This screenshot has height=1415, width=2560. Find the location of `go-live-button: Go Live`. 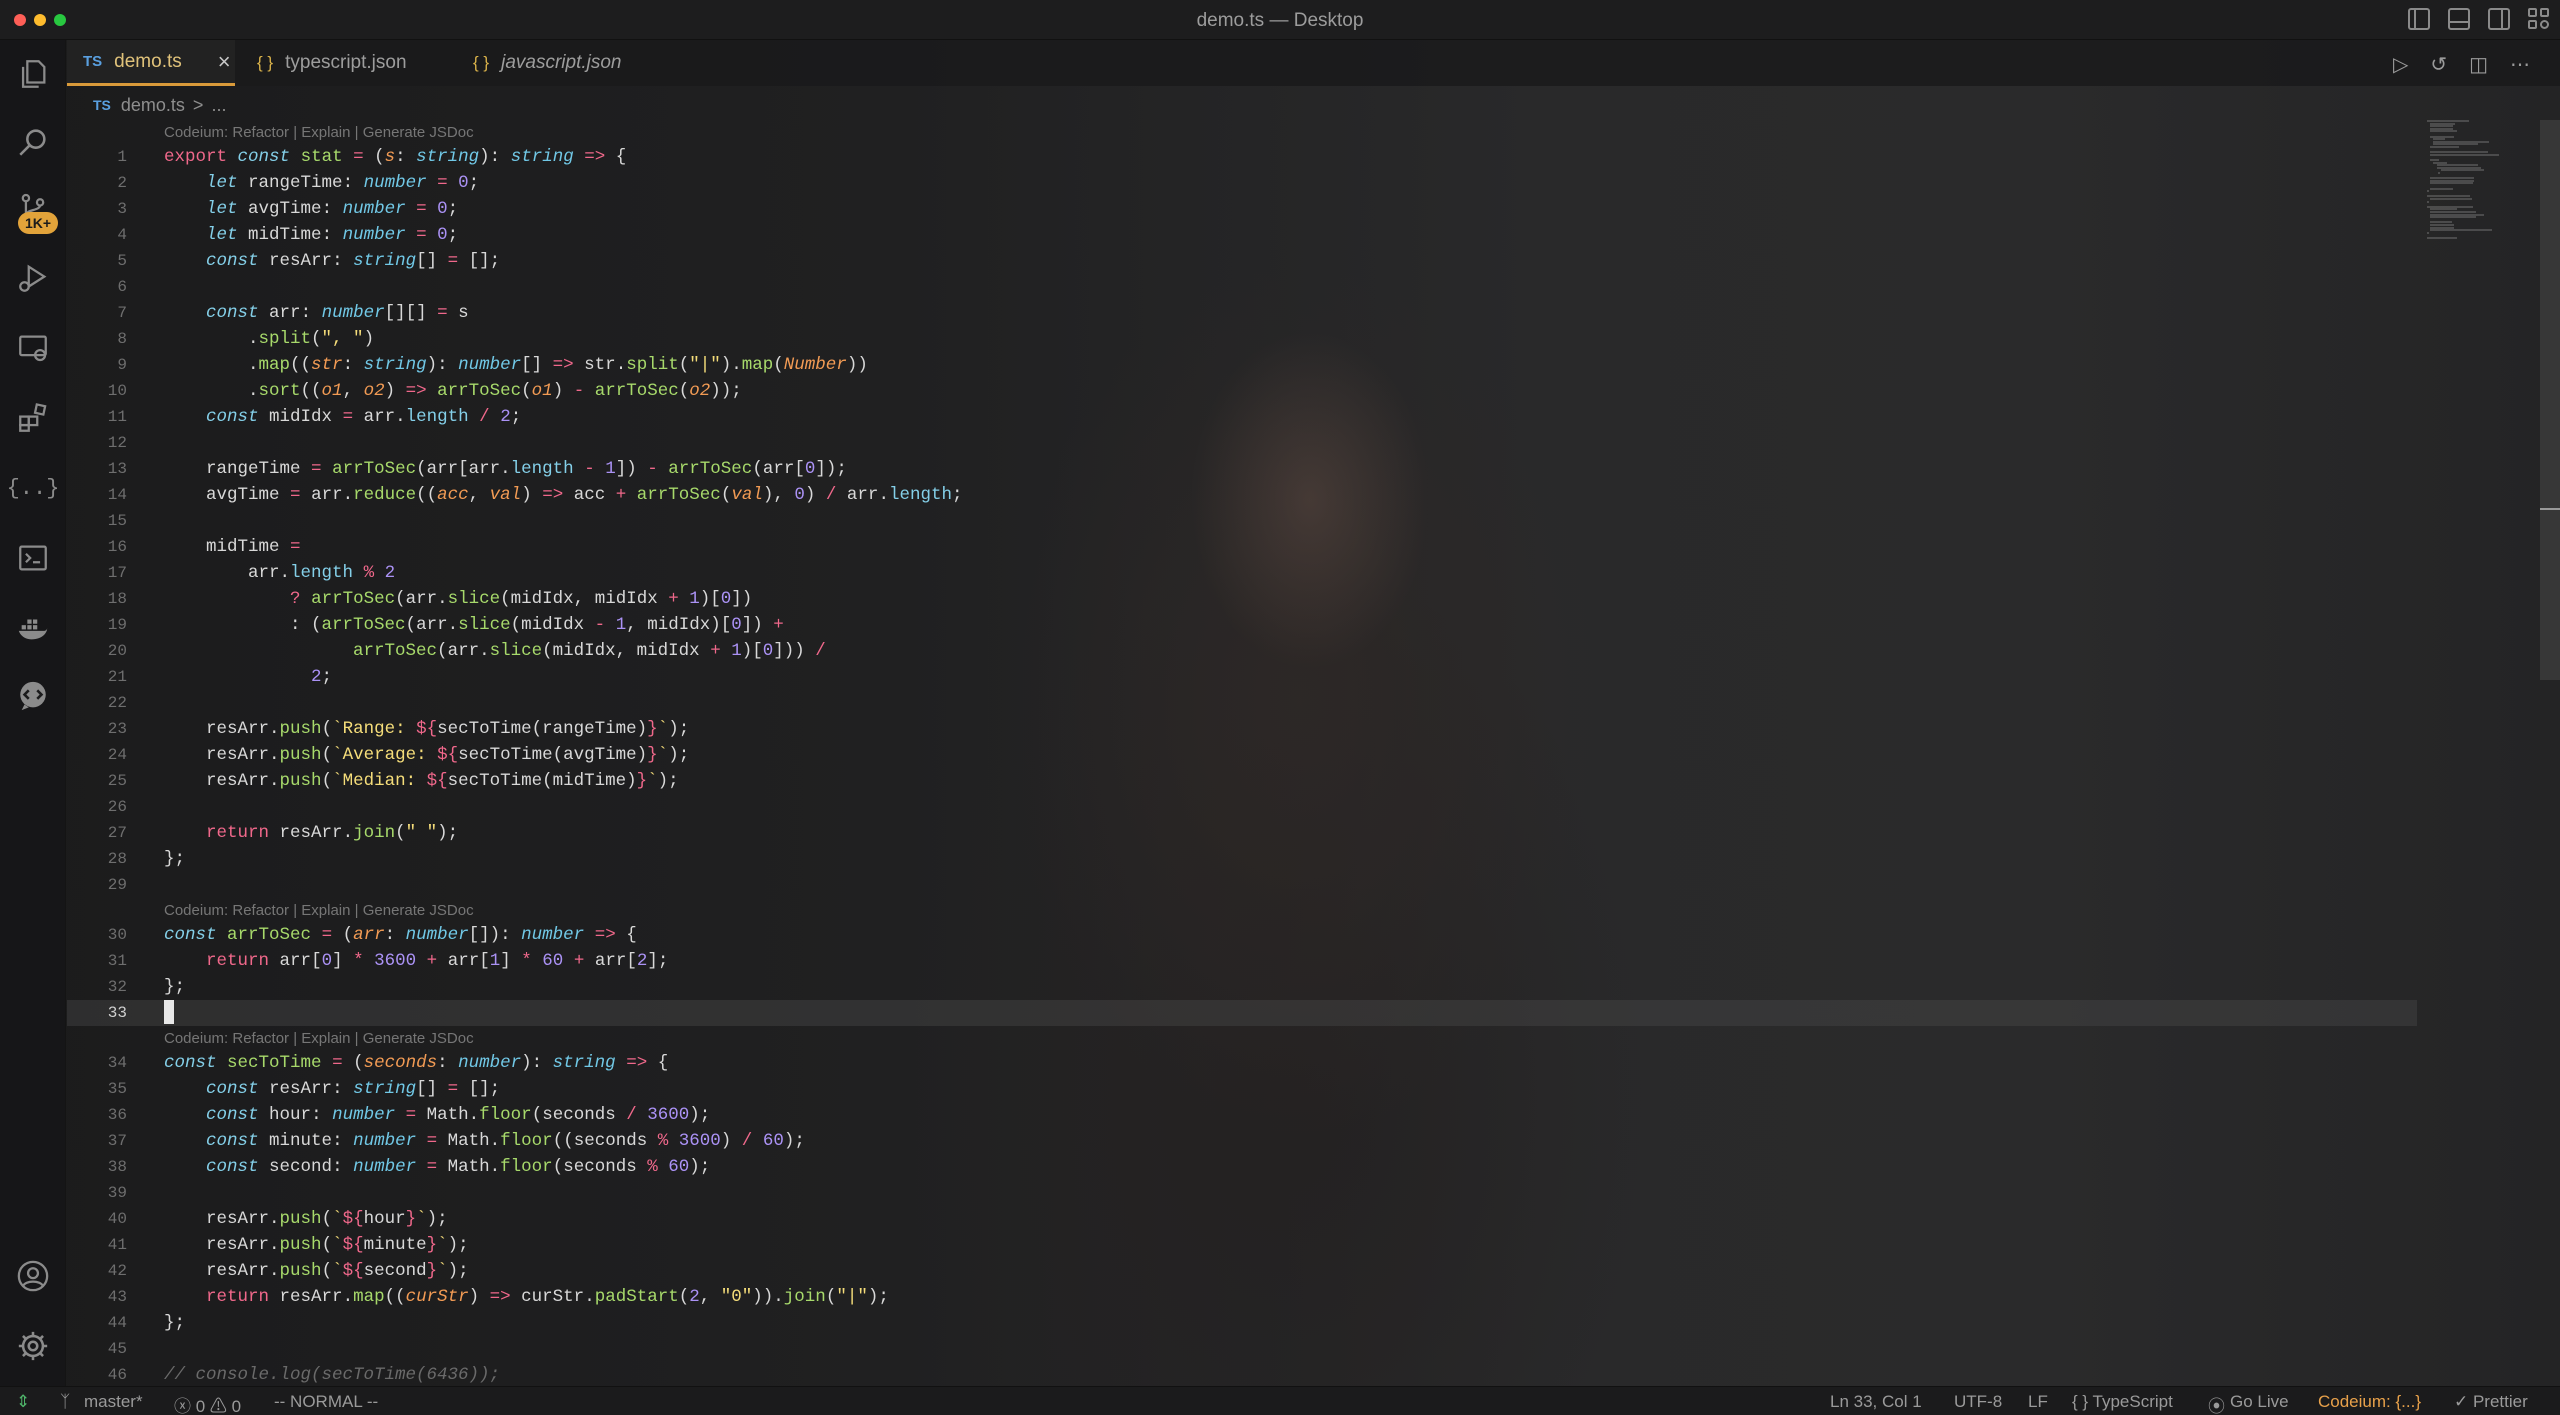

go-live-button: Go Live is located at coordinates (2259, 1402).